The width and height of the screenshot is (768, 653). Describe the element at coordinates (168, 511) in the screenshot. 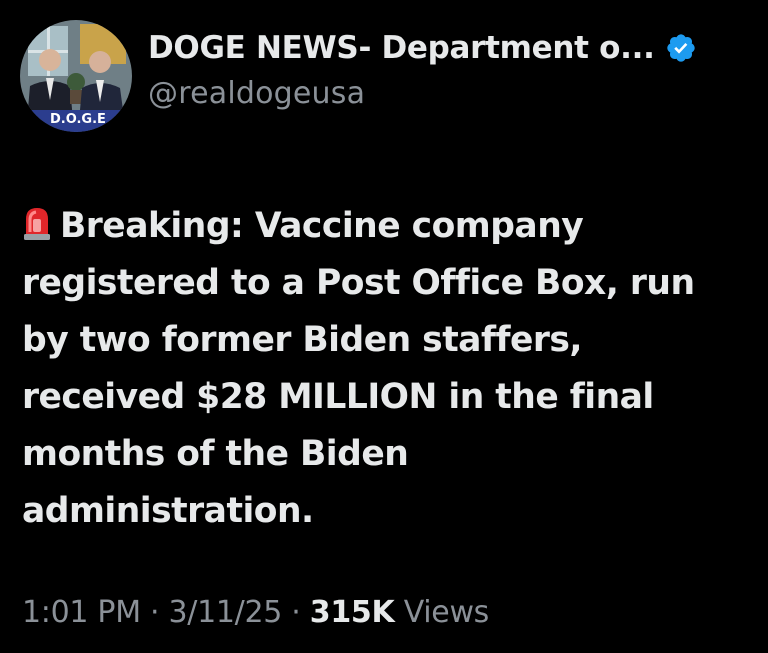

I see `tweet-line-6: administration.` at that location.